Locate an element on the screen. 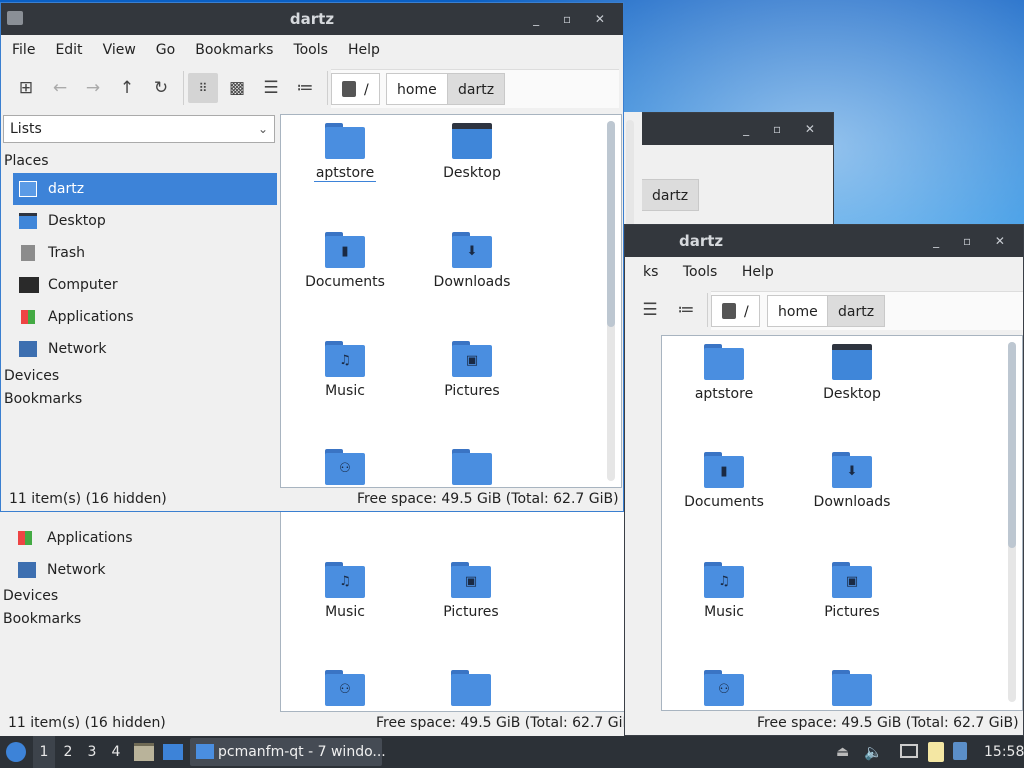 The width and height of the screenshot is (1024, 768). sidebar-item-applications: Applications is located at coordinates (145, 317).